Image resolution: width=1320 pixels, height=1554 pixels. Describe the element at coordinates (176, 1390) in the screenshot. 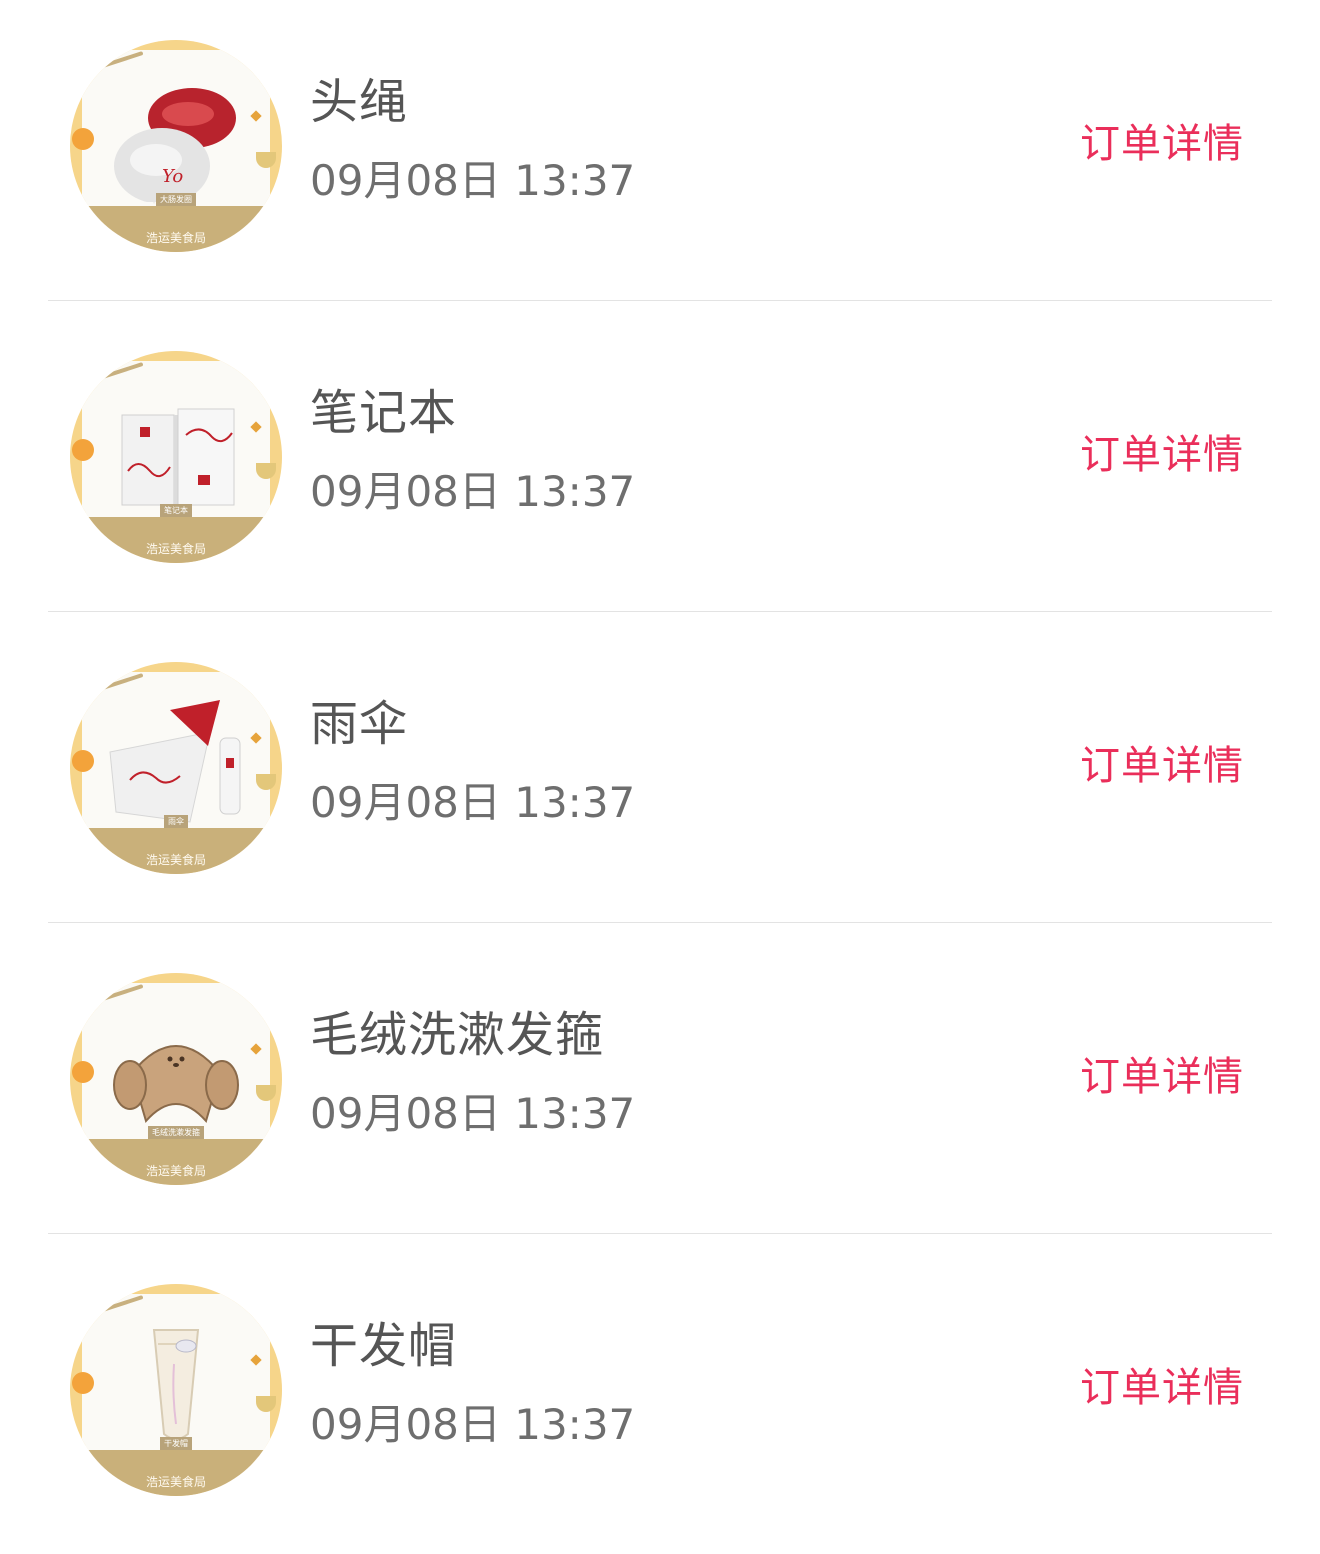

I see `product-thumbnail: 干发帽 浩运美食局` at that location.